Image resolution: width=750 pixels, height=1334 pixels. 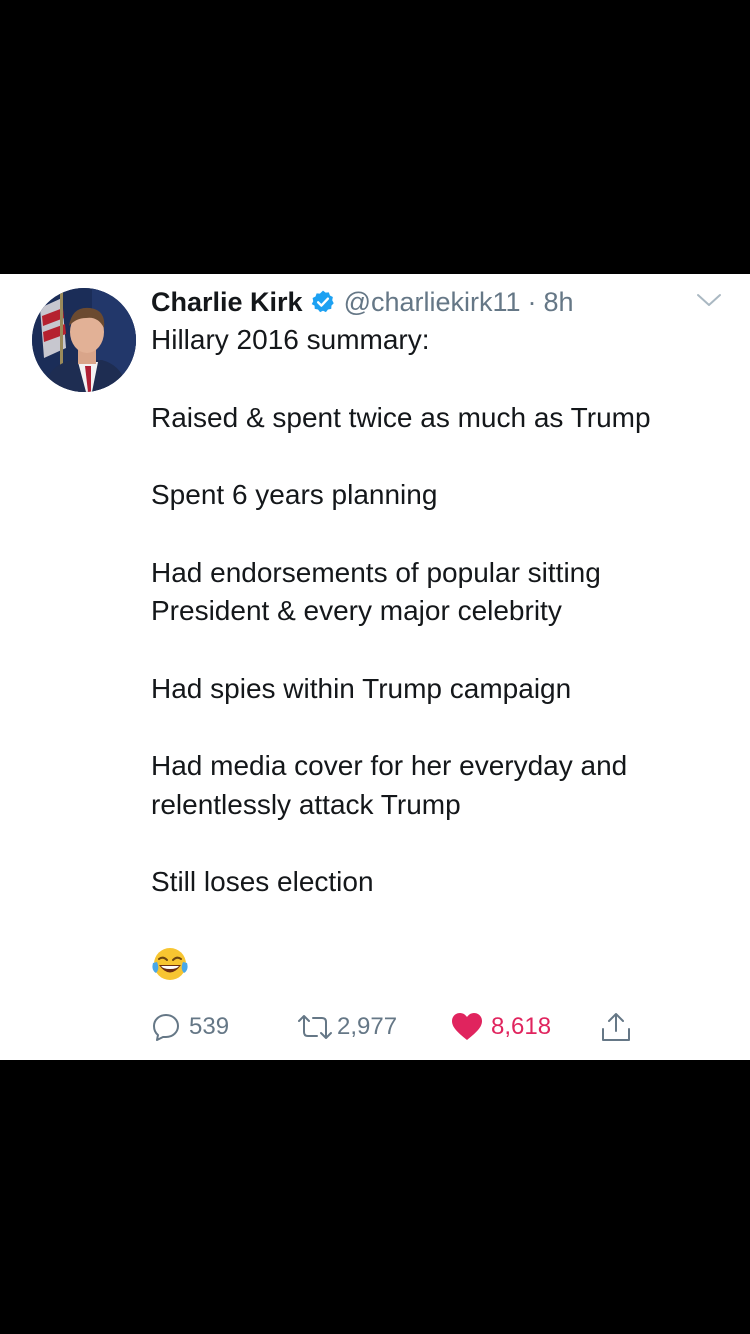 I want to click on tweet-line: Raised & spent twice as much as Trump, so click(x=401, y=417).